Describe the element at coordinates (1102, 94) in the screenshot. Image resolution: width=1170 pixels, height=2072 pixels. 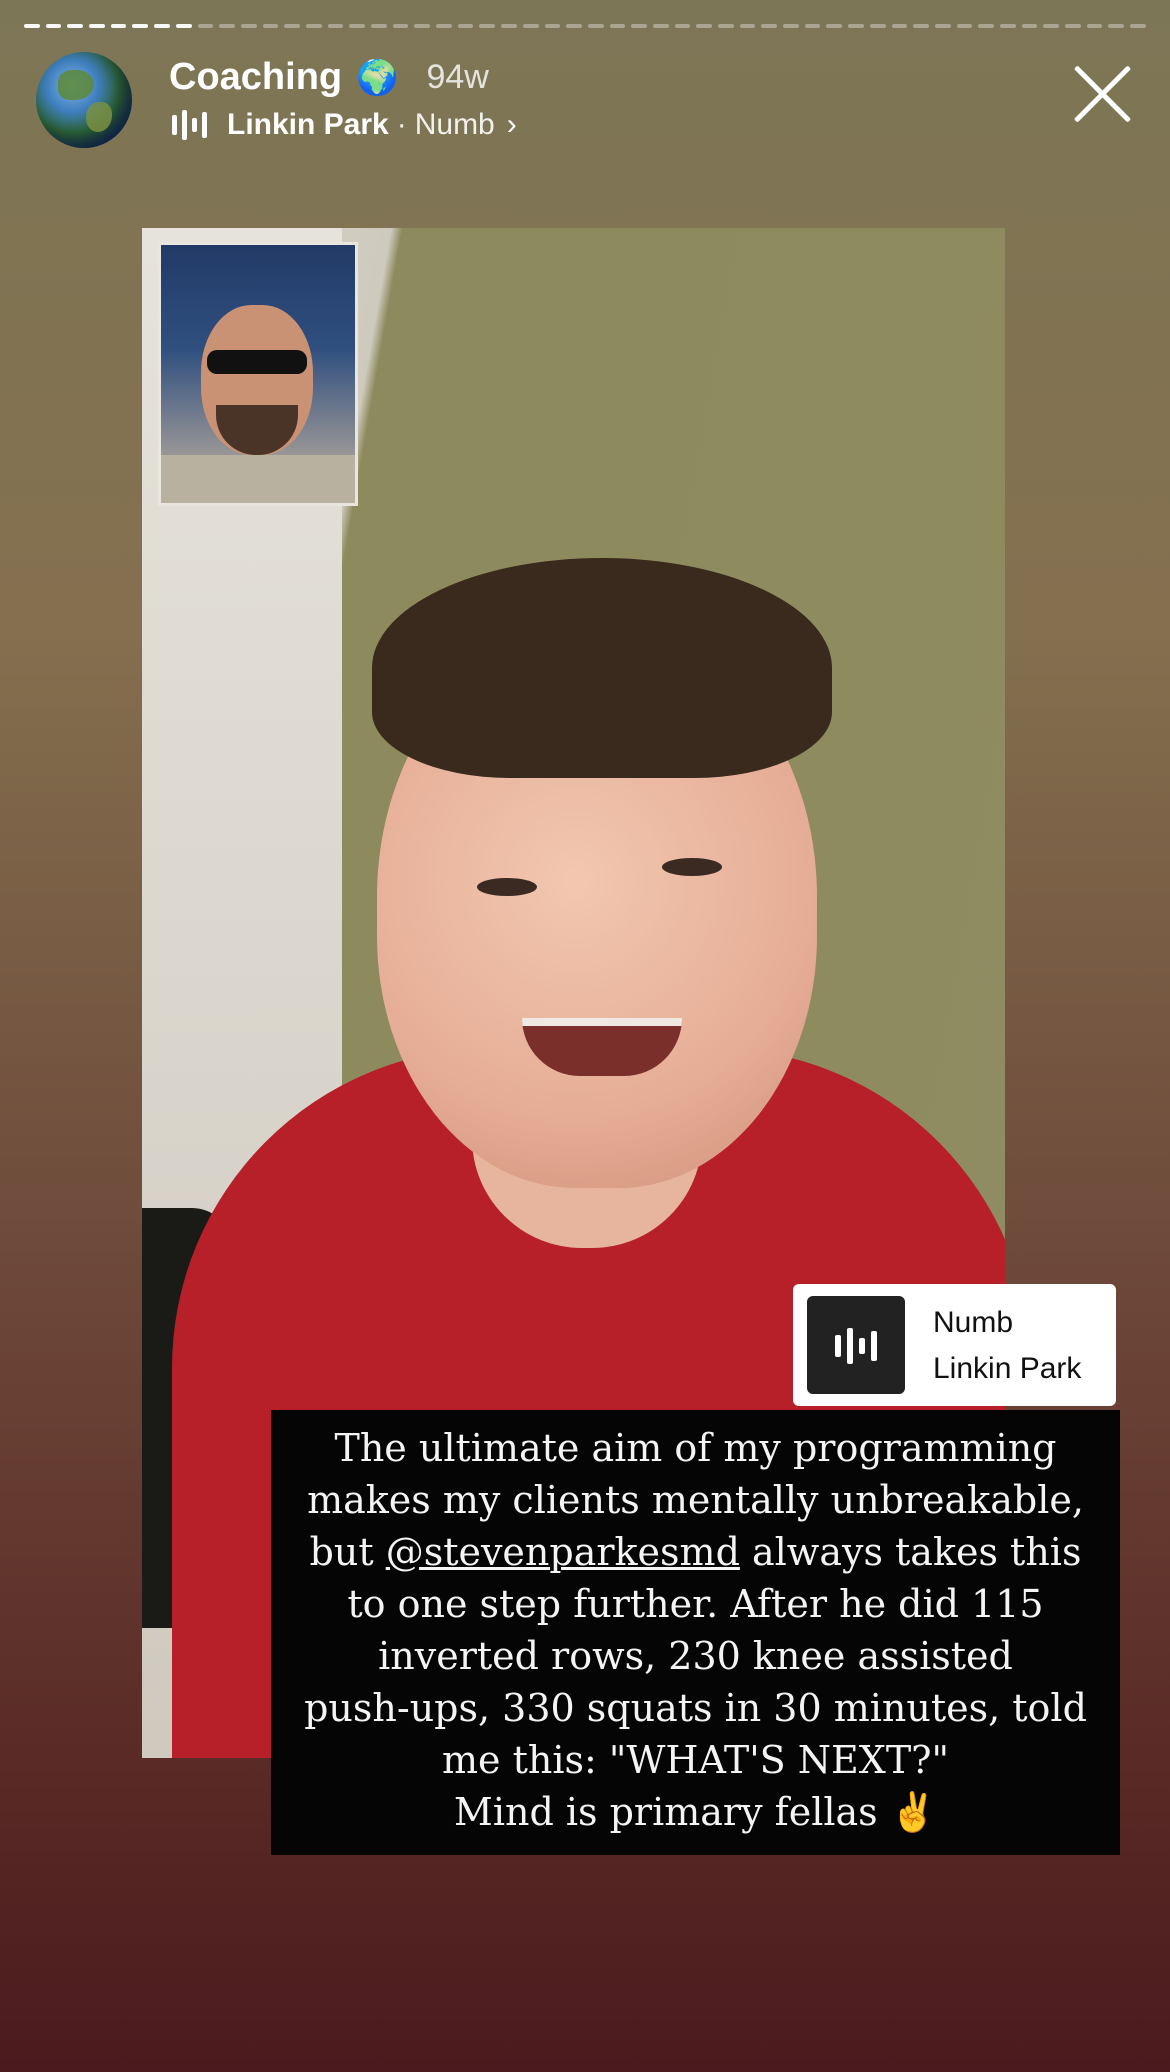
I see `close-icon` at that location.